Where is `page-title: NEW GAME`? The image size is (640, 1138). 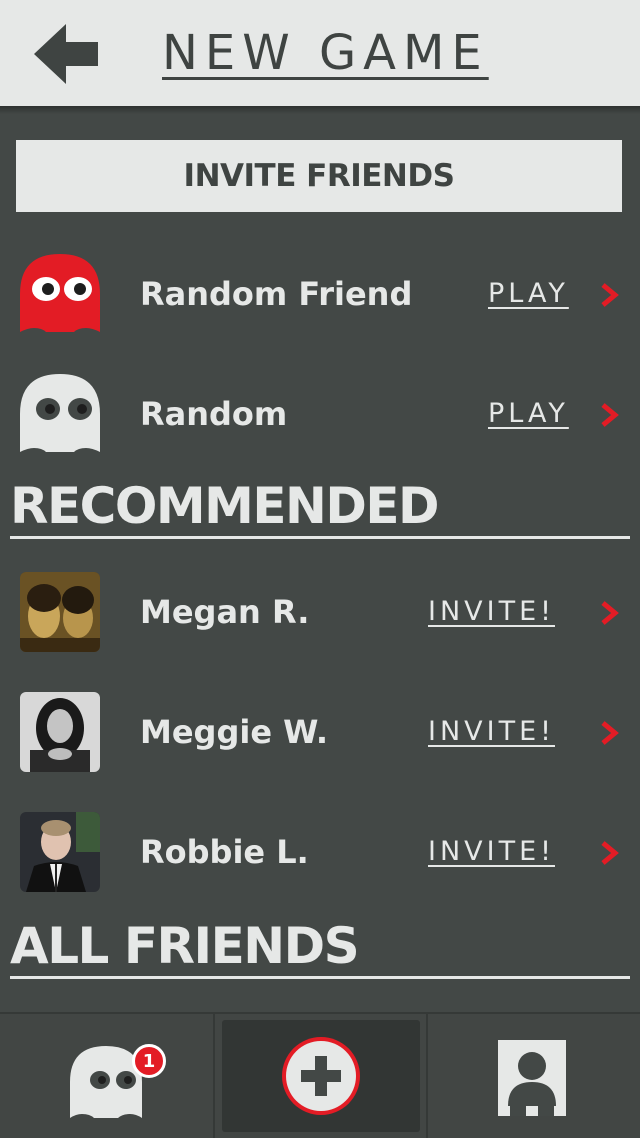 page-title: NEW GAME is located at coordinates (325, 53).